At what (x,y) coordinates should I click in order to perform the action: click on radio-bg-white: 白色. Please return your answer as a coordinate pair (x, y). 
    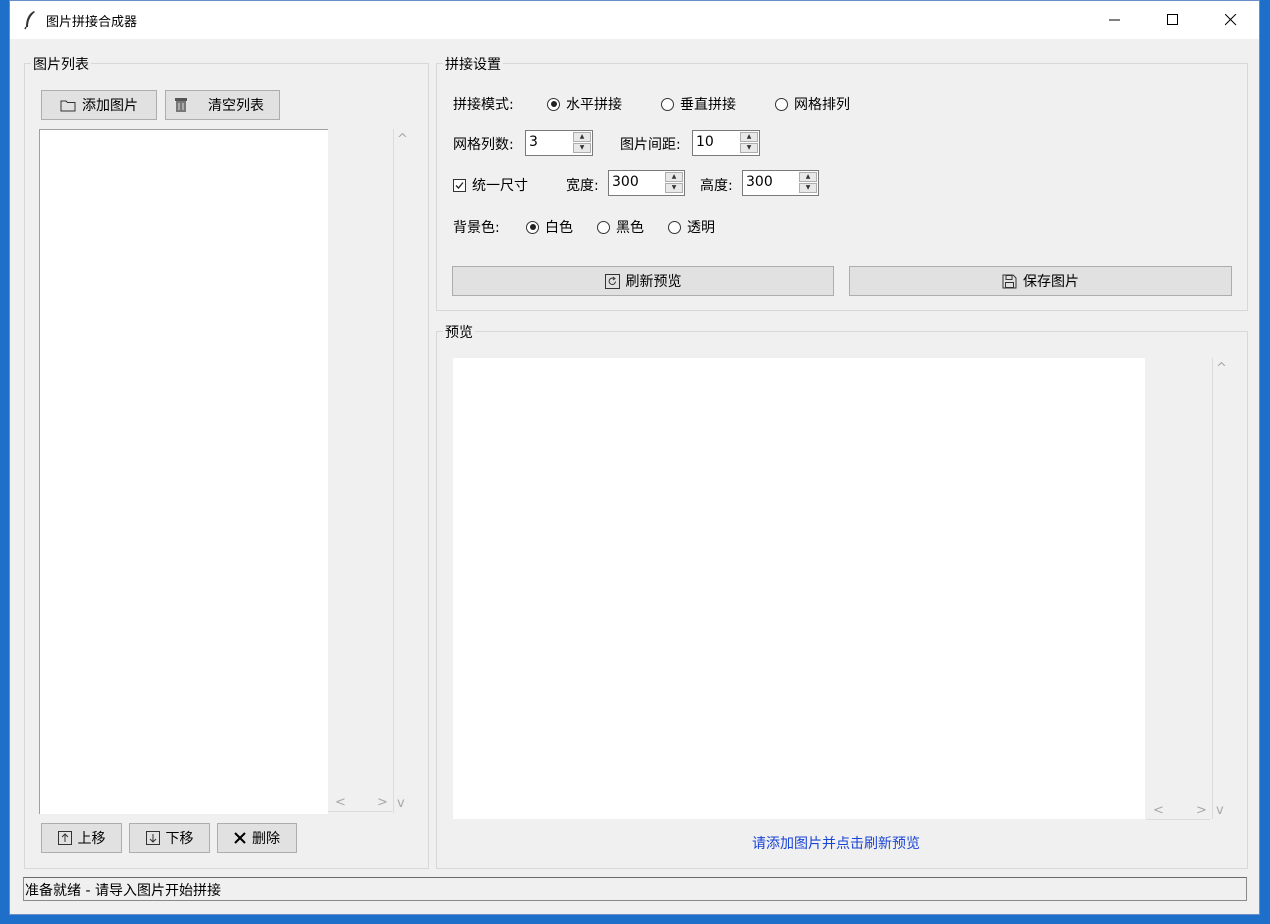
    Looking at the image, I should click on (549, 227).